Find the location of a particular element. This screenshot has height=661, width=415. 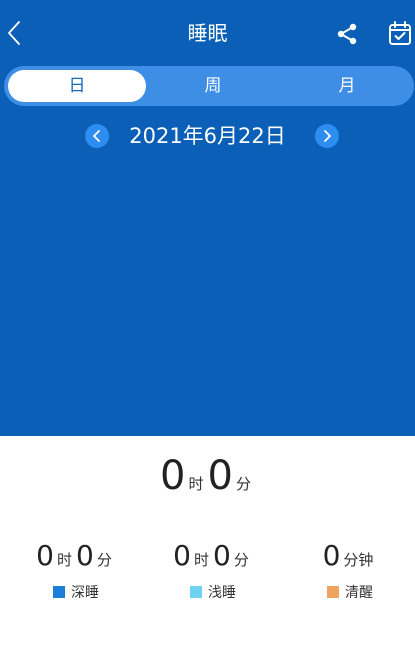

next-date-button is located at coordinates (327, 136).